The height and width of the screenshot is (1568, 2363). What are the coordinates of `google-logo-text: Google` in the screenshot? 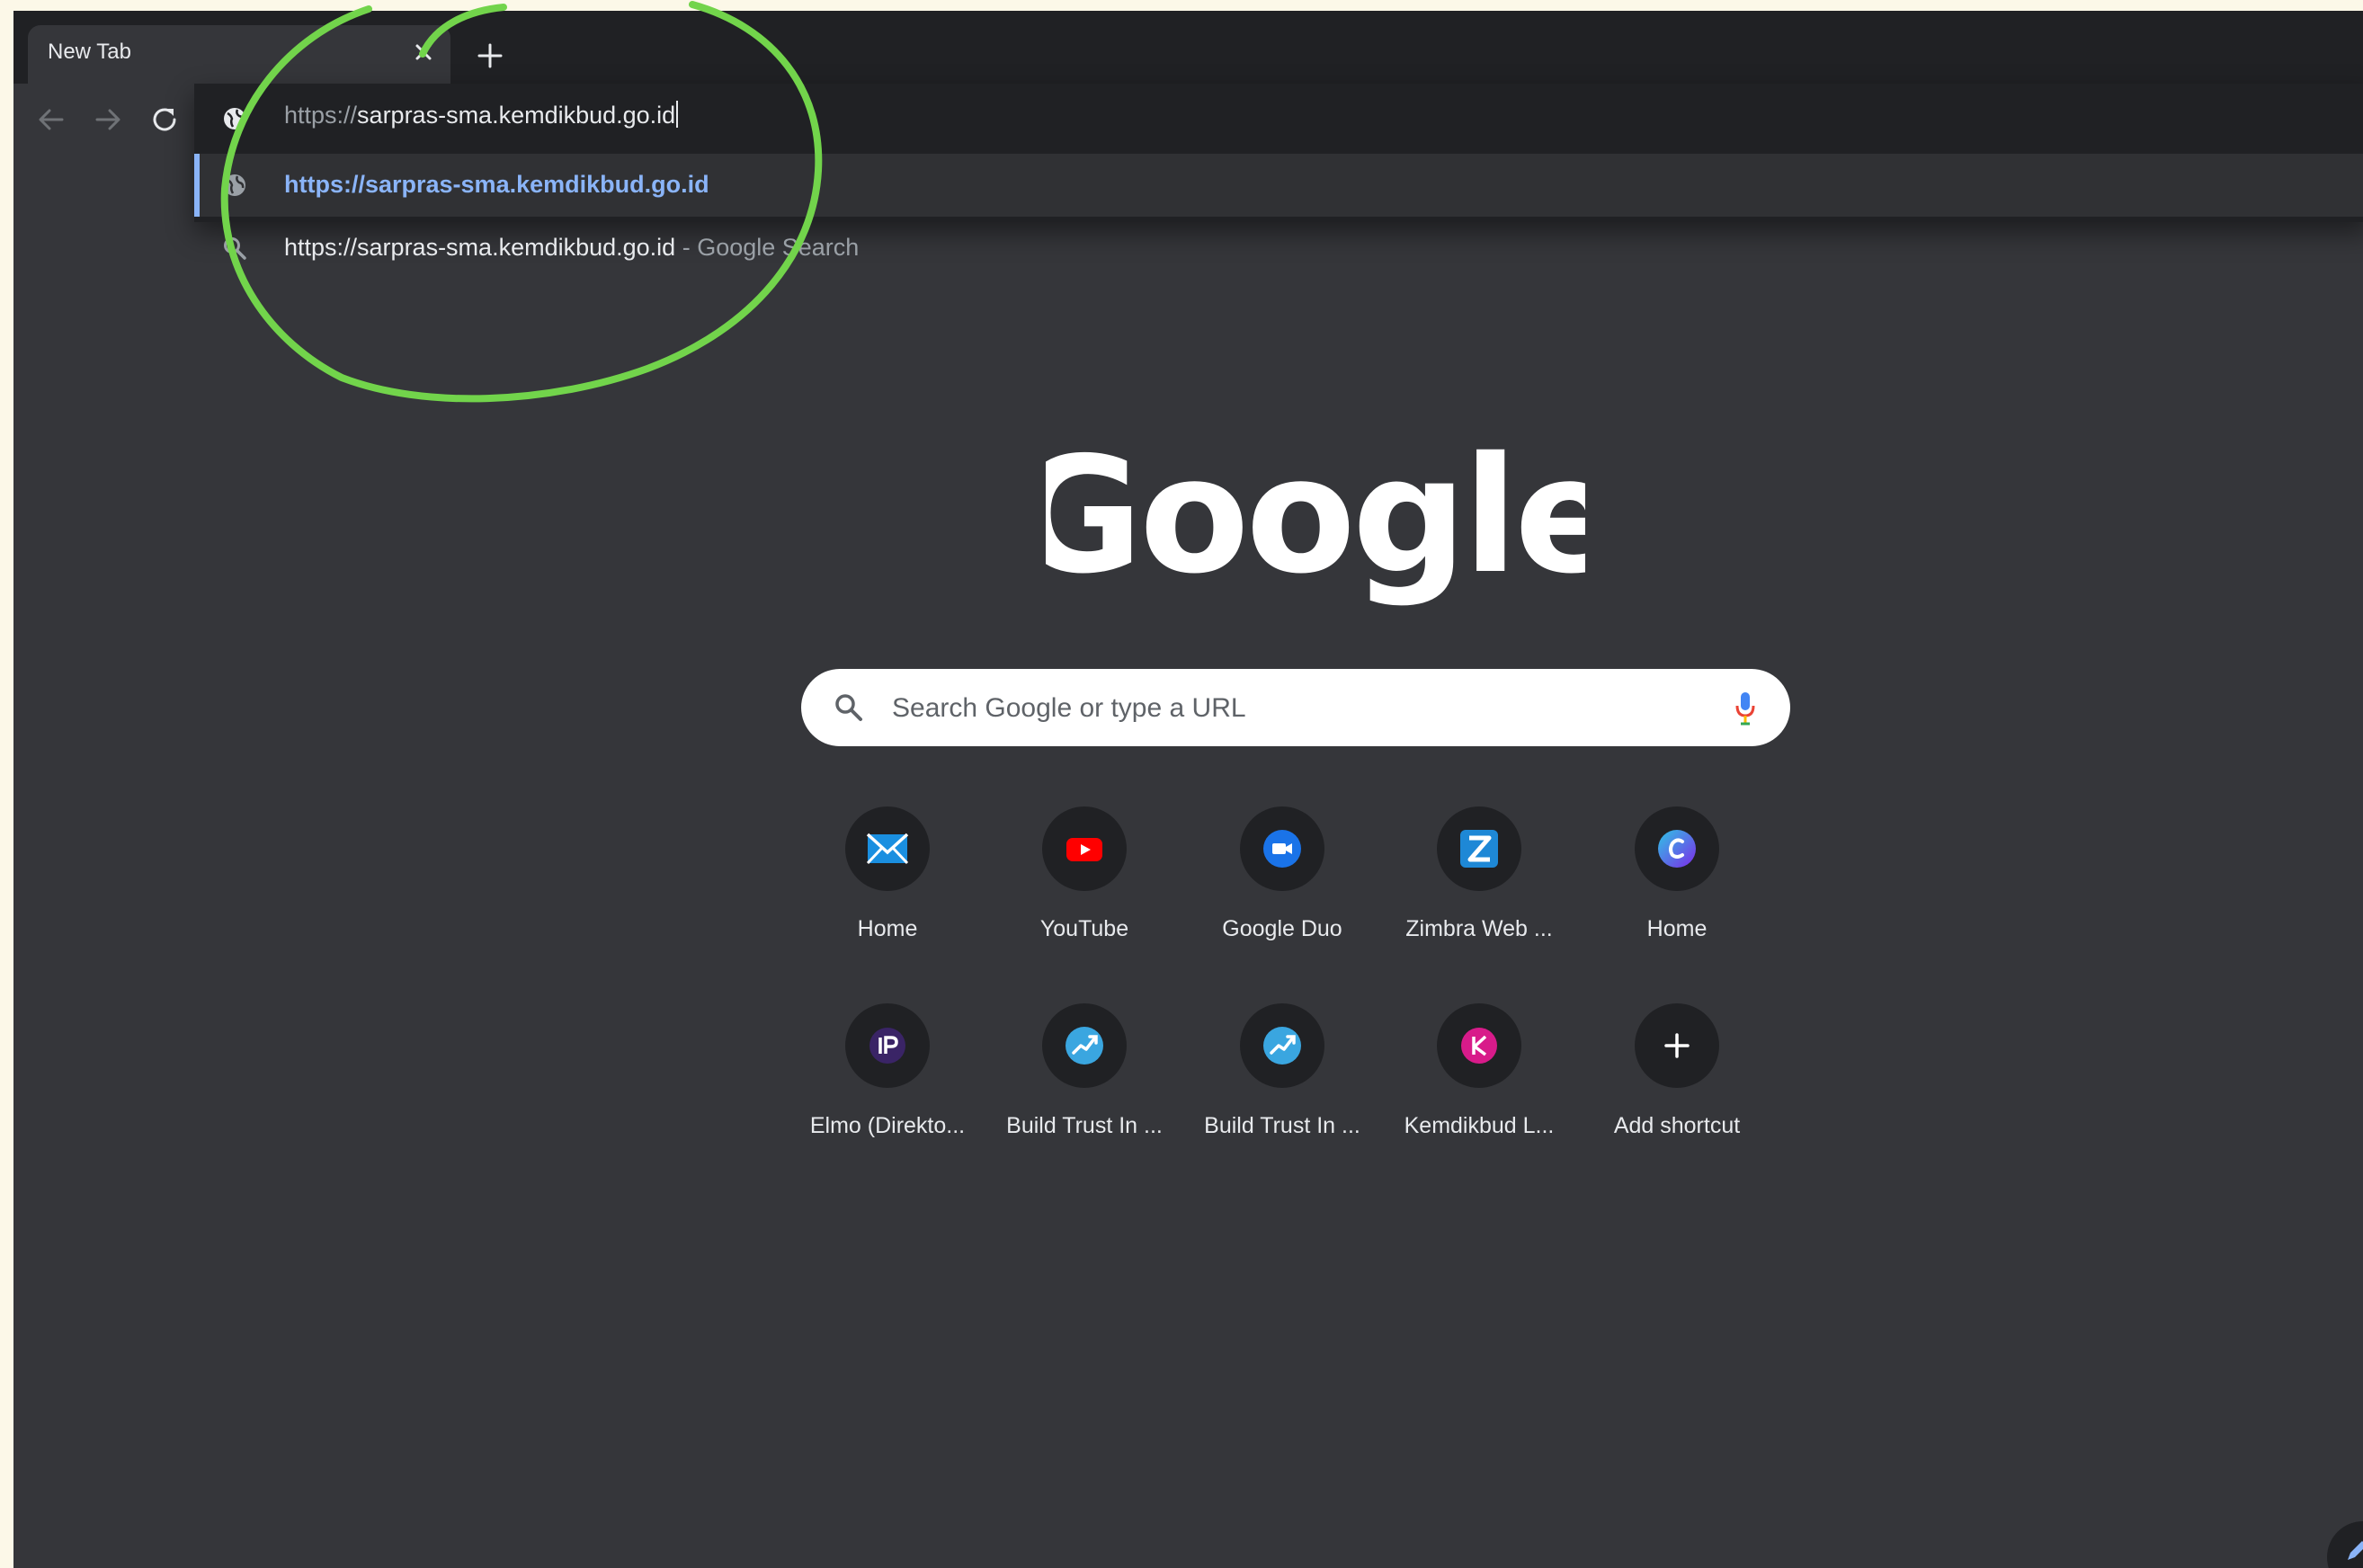 It's located at (1316, 523).